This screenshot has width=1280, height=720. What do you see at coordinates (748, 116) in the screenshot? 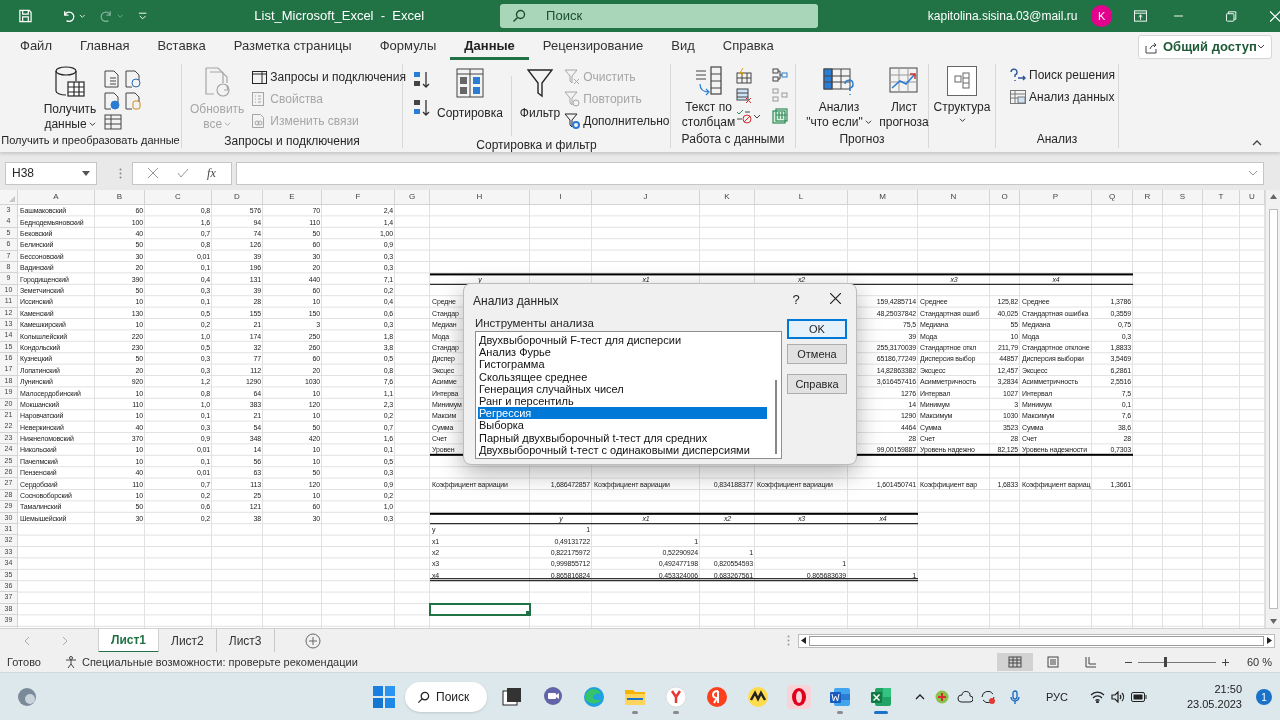
I see `data-validation-icon` at bounding box center [748, 116].